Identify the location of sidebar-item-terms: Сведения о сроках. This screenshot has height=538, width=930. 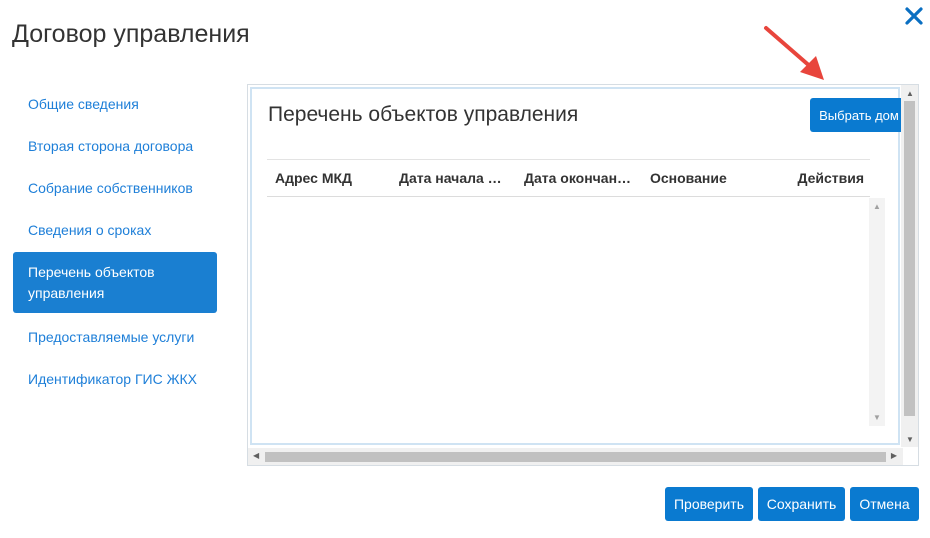
(115, 230).